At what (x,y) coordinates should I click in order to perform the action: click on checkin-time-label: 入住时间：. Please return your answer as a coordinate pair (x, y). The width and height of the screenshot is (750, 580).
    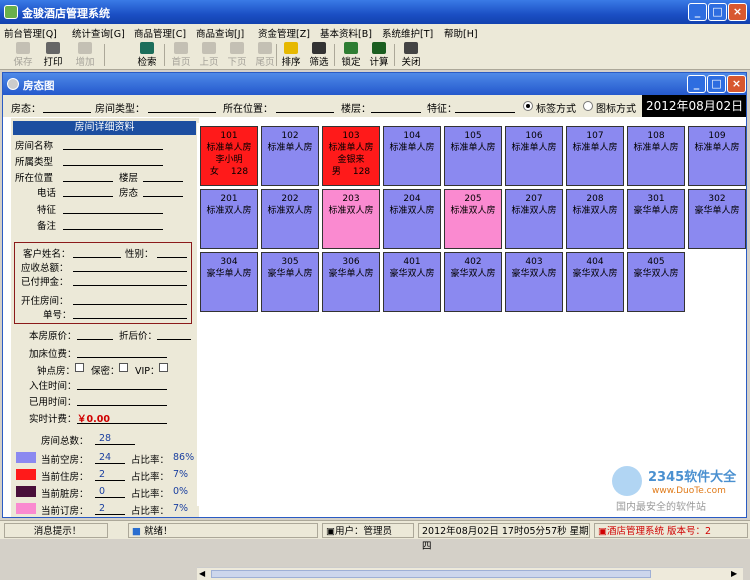
    Looking at the image, I should click on (53, 386).